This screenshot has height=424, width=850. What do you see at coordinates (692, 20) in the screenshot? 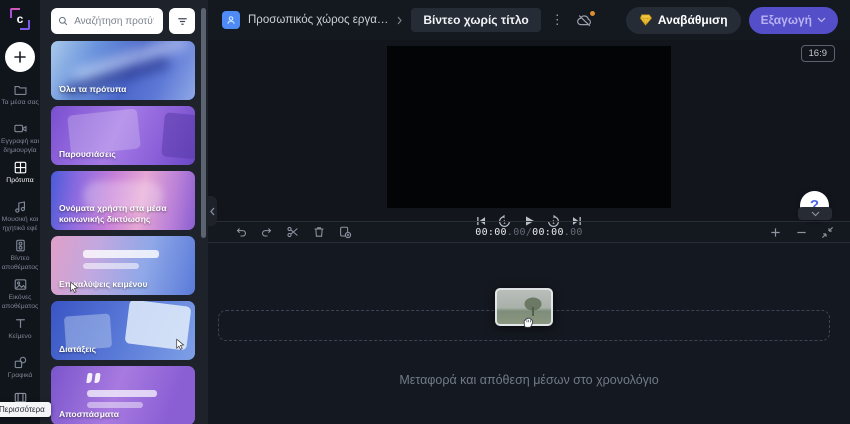
I see `upgrade-label: Αναβάθμιση` at bounding box center [692, 20].